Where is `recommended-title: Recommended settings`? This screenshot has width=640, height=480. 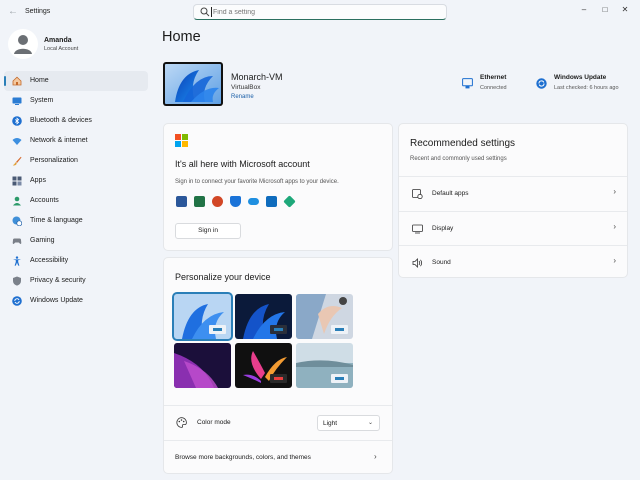 recommended-title: Recommended settings is located at coordinates (463, 143).